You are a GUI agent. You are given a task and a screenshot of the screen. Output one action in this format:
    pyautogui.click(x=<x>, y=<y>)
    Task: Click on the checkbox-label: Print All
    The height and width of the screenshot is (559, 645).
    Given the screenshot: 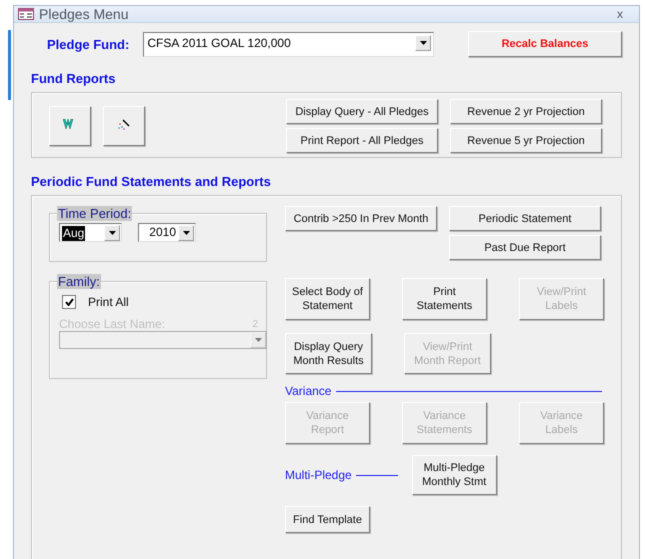 What is the action you would take?
    pyautogui.click(x=108, y=302)
    